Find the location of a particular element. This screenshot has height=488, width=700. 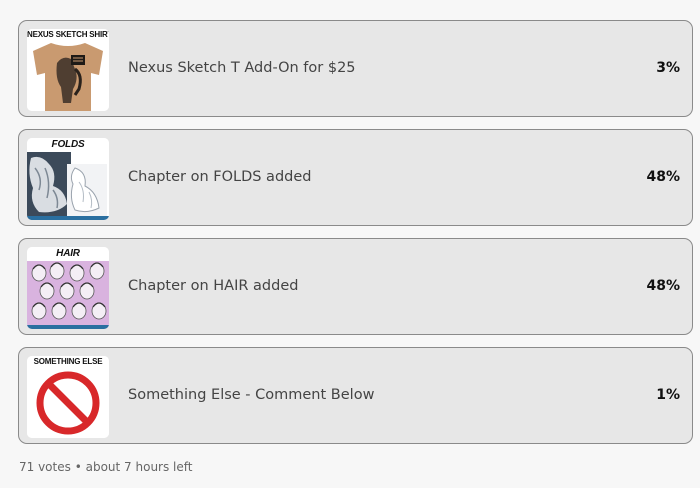

prohibited-sign-icon: SOMETHING ELSE is located at coordinates (68, 397).